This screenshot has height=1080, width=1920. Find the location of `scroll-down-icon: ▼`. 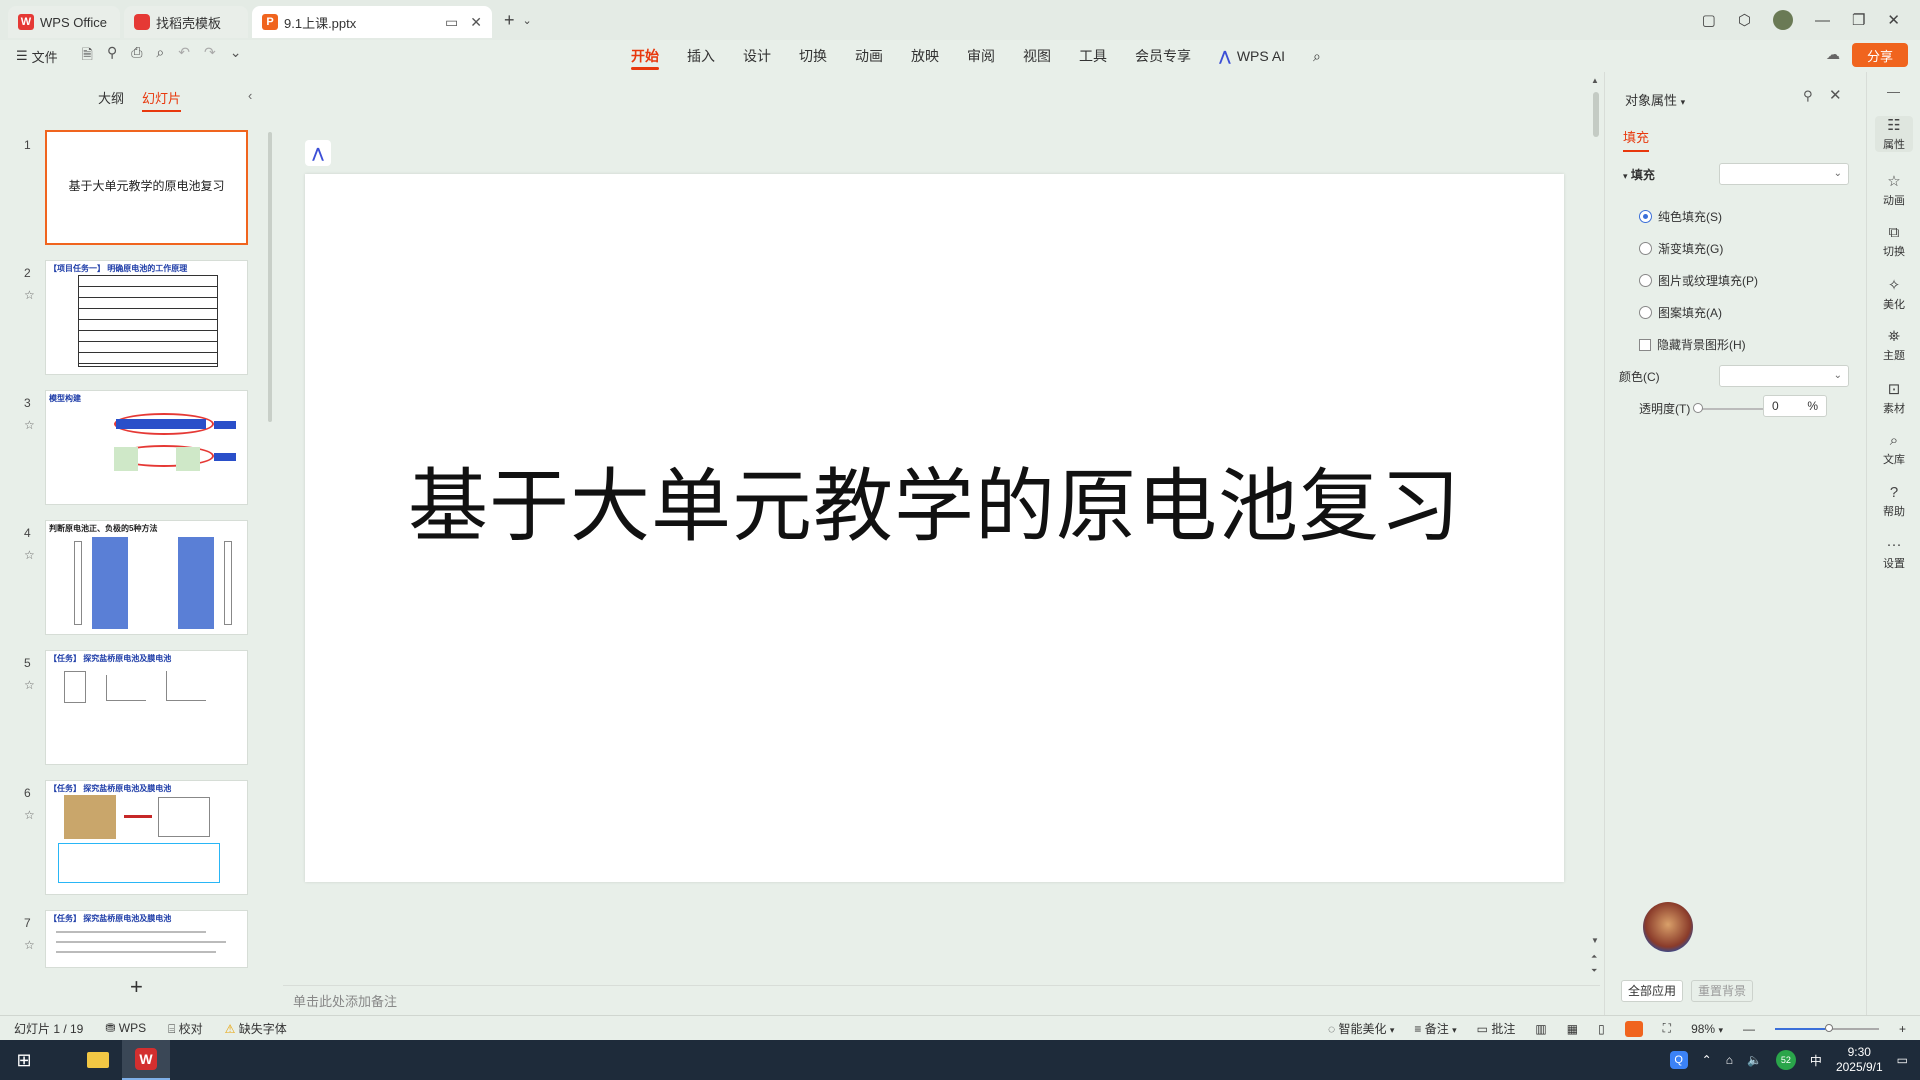

scroll-down-icon: ▼ is located at coordinates (1595, 940).